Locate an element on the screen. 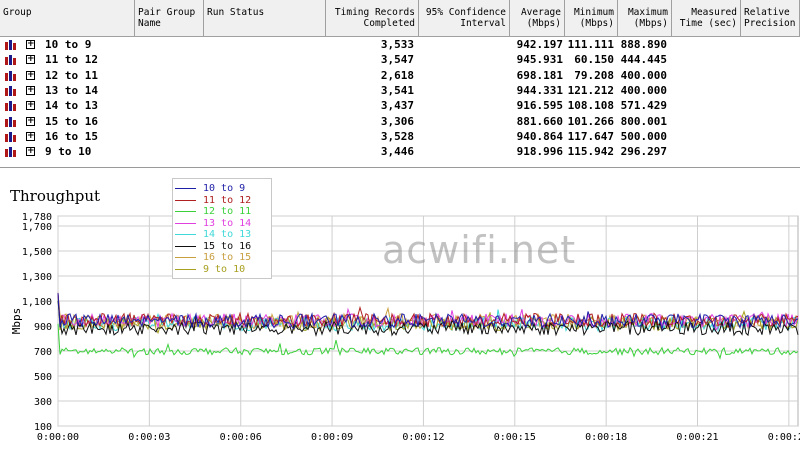 The width and height of the screenshot is (800, 449). column-header: 95% Confidence Interval is located at coordinates (464, 18).